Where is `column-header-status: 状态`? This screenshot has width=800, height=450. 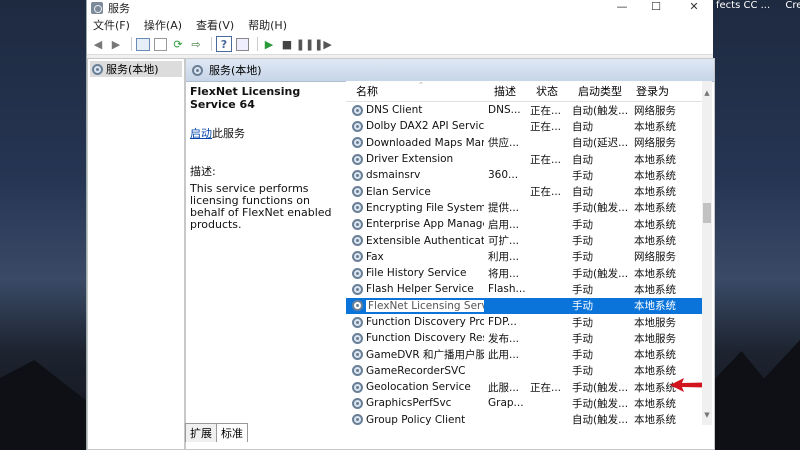 column-header-status: 状态 is located at coordinates (547, 91).